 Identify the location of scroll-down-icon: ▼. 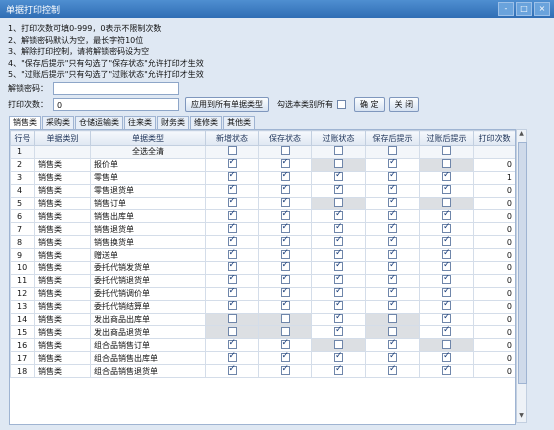
(521, 417).